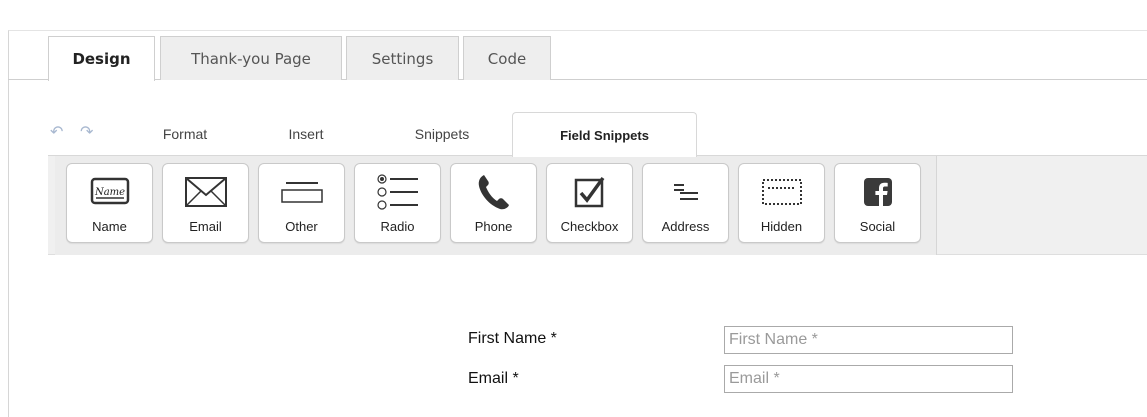 The height and width of the screenshot is (417, 1147). I want to click on snippet-social-button: Social, so click(877, 203).